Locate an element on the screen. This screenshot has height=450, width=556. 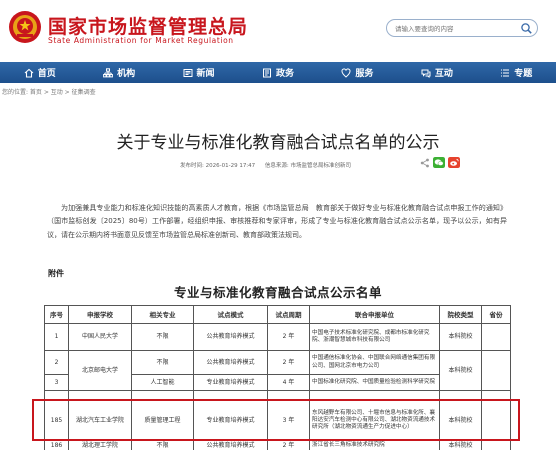
col-header-period: 试点周期 is located at coordinates (288, 314).